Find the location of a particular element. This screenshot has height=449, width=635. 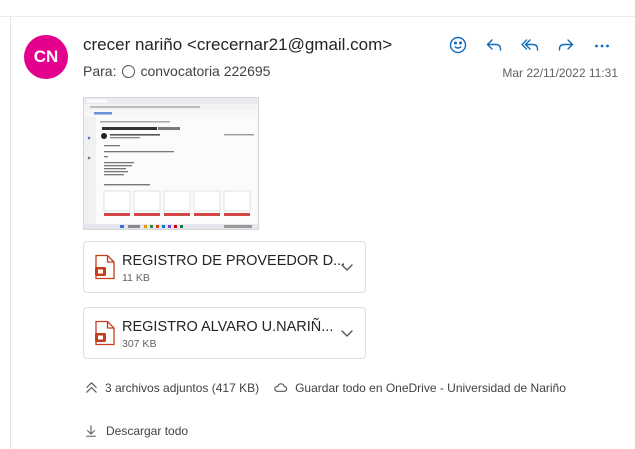

collapse-chevrons-icon is located at coordinates (91, 387).